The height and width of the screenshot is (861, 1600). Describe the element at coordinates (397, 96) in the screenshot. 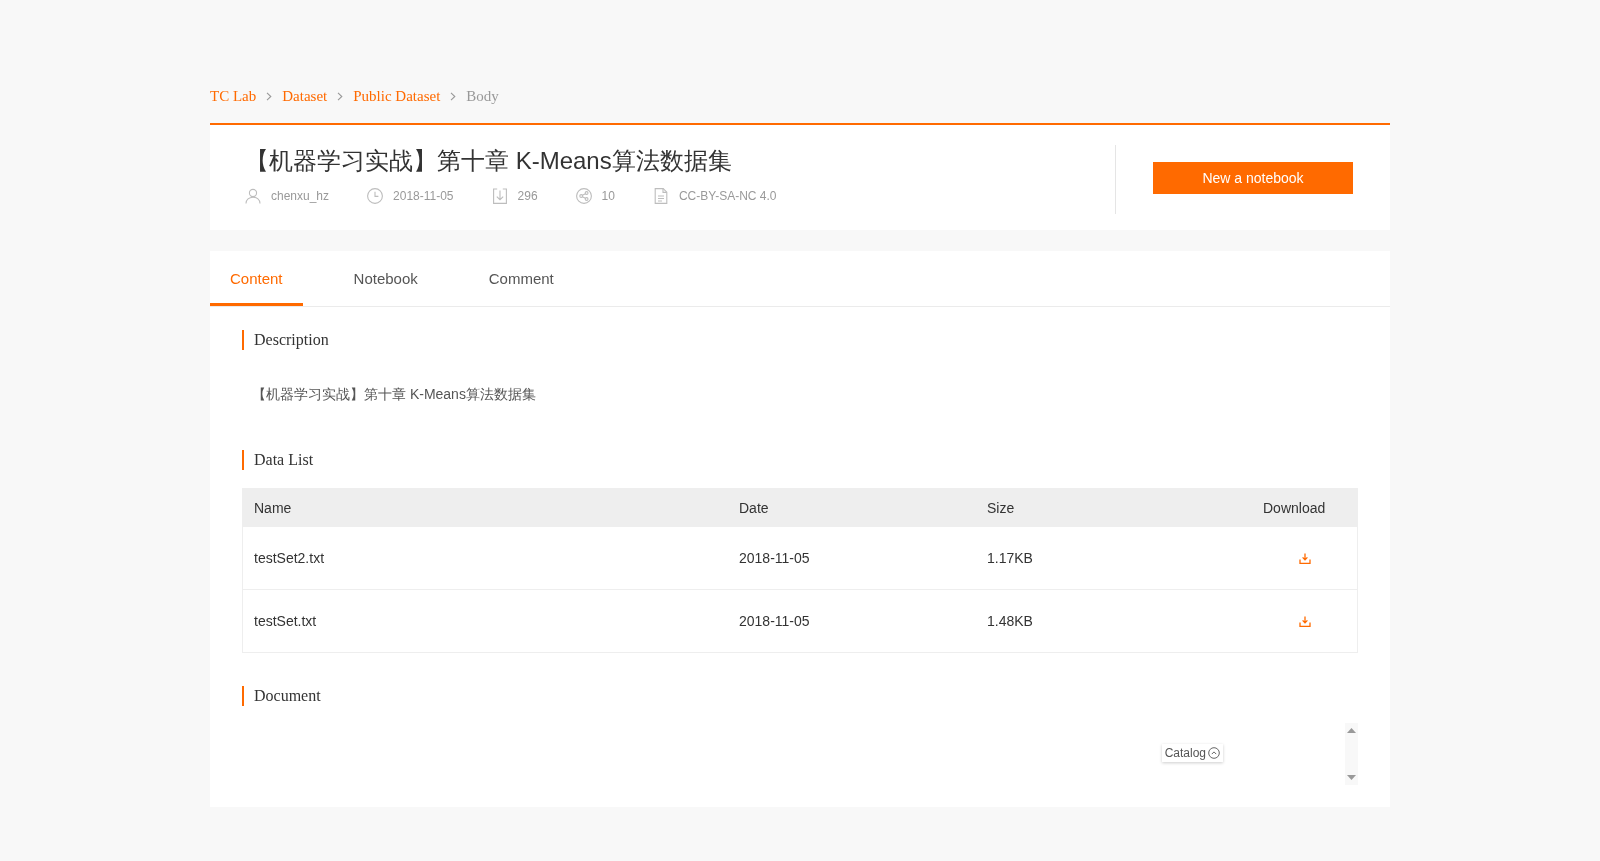

I see `breadcrumb-link: Public Dataset` at that location.